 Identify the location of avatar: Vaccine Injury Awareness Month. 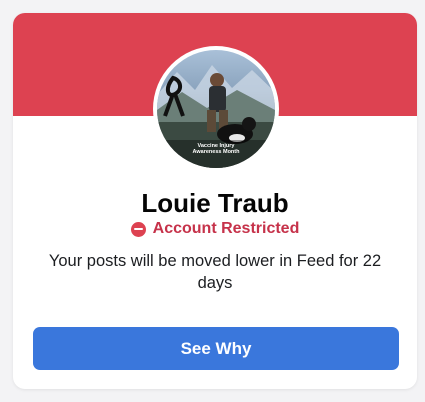
(216, 109).